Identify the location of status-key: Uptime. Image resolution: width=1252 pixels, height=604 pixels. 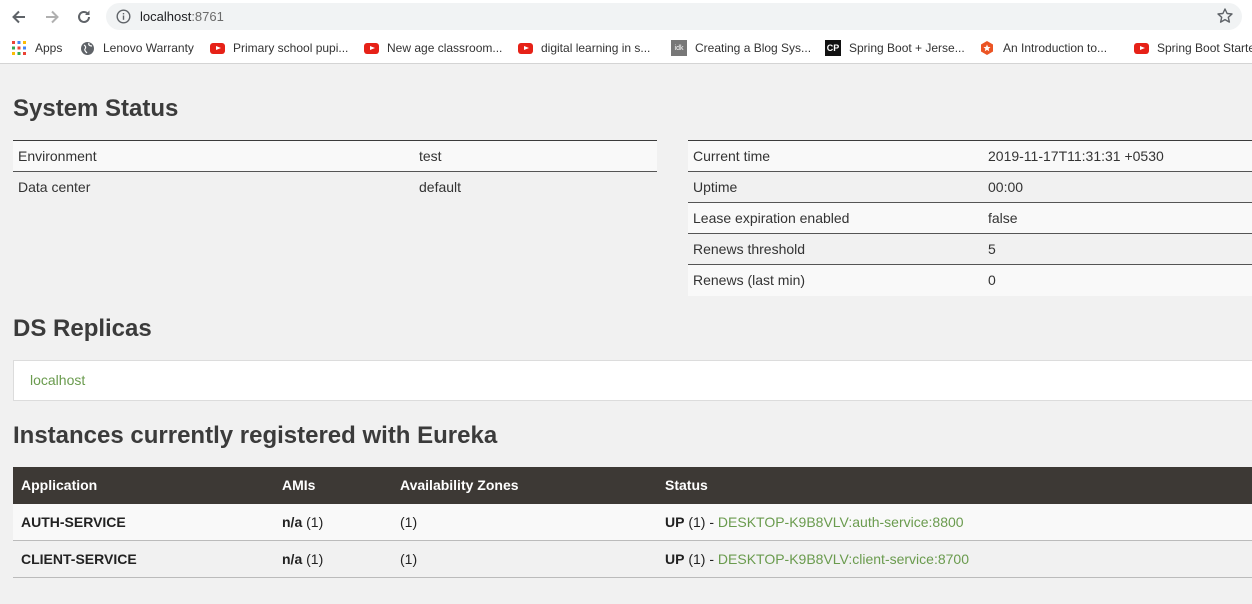
(715, 187).